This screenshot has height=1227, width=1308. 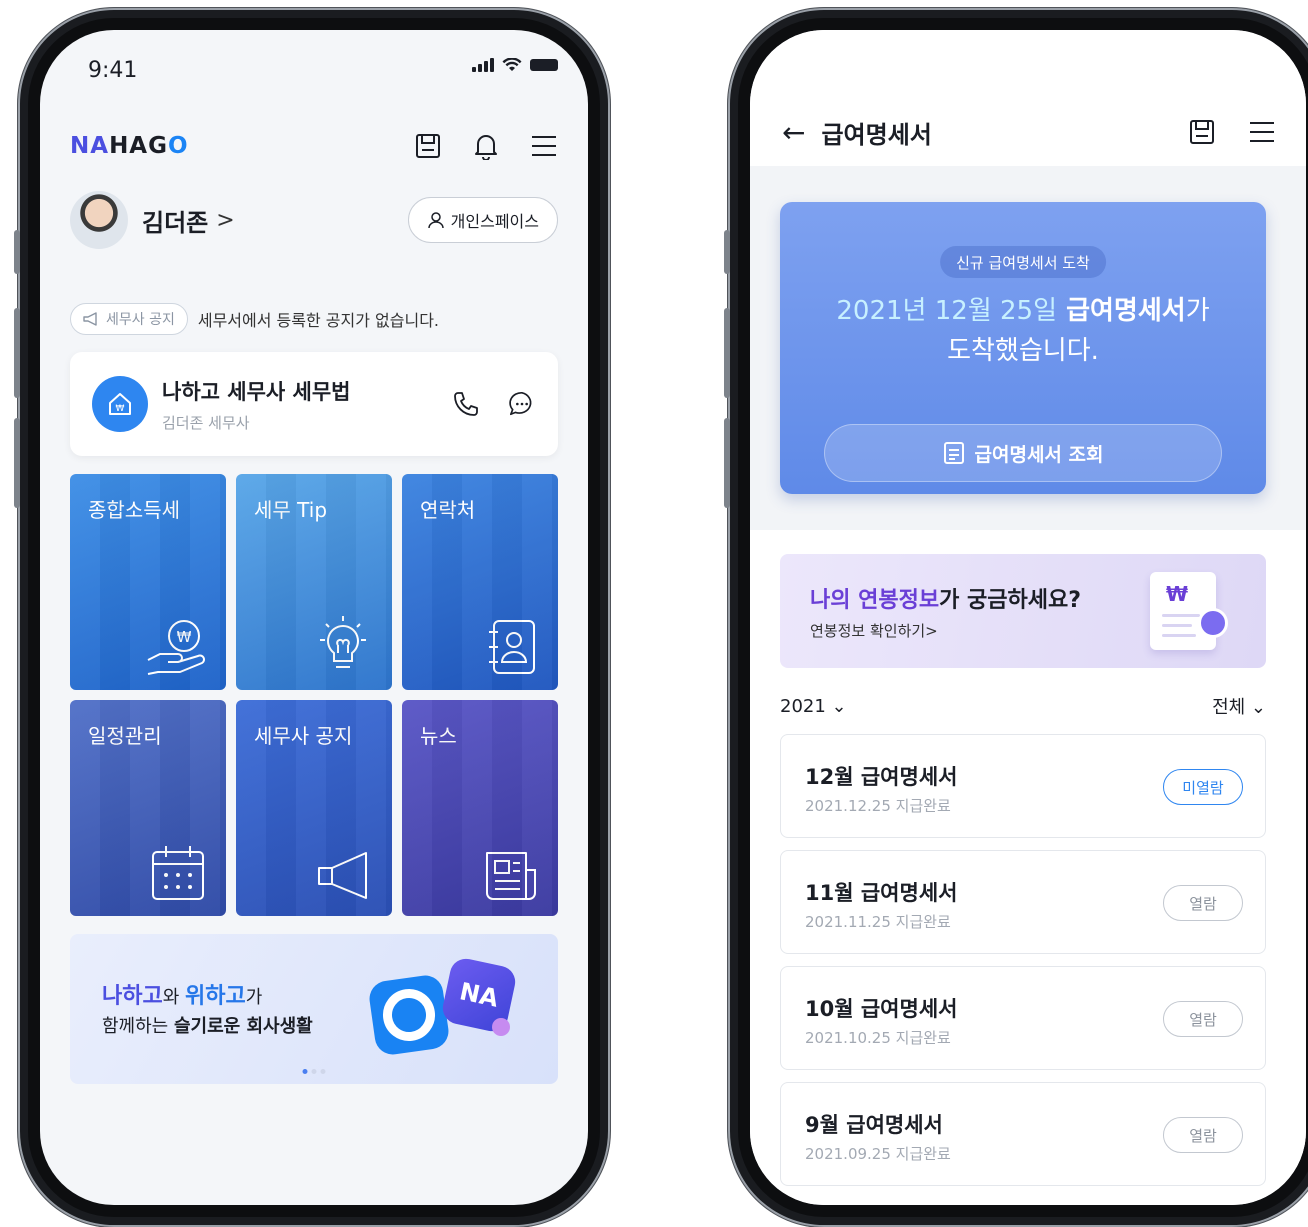 I want to click on list-item: 11월 급여명세서 2021.11.25 지급완료 열람, so click(x=1023, y=902).